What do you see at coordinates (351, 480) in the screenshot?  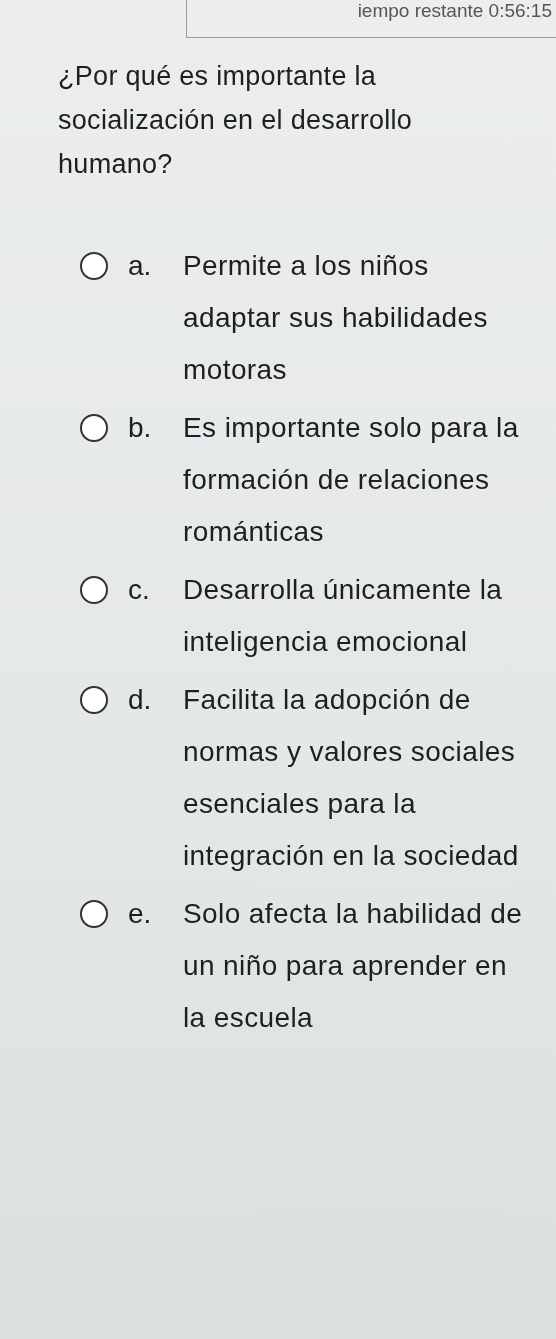 I see `option-text: Es importante solo para la formación de relaciones románticas` at bounding box center [351, 480].